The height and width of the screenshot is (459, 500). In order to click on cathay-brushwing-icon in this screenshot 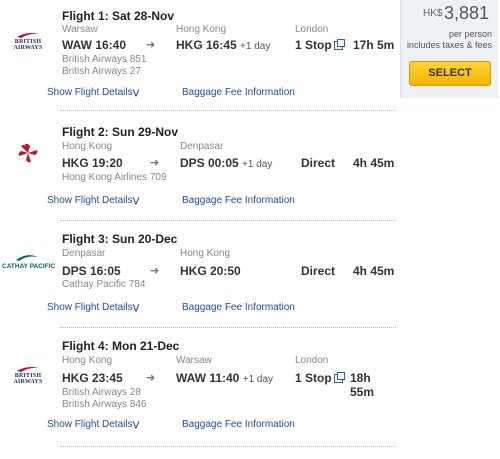, I will do `click(27, 258)`.